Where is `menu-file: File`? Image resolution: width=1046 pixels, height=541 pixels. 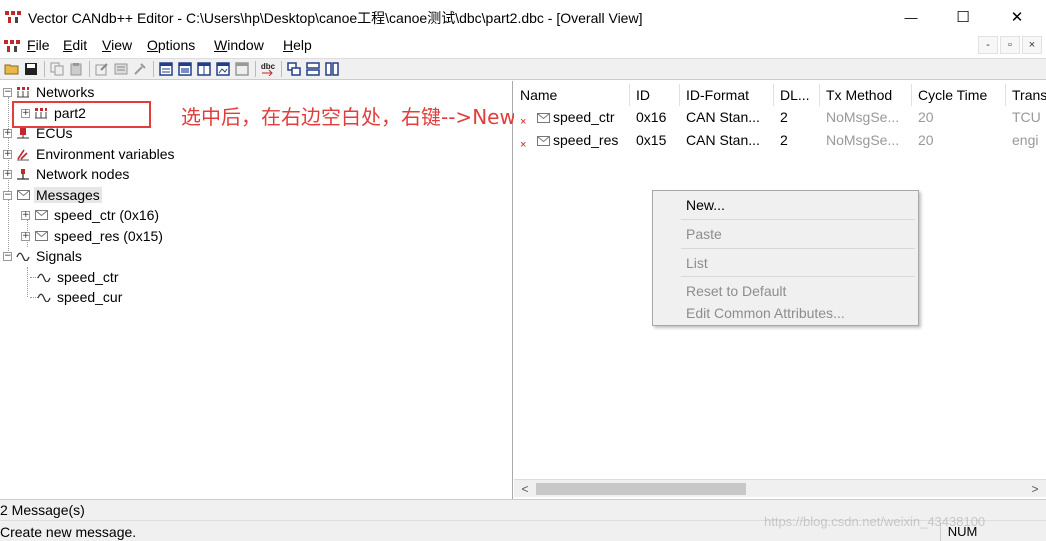 menu-file: File is located at coordinates (38, 45).